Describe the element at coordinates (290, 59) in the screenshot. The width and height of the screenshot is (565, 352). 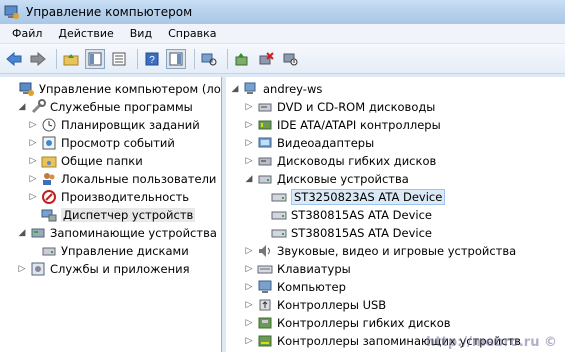
I see `disable-device-icon` at that location.